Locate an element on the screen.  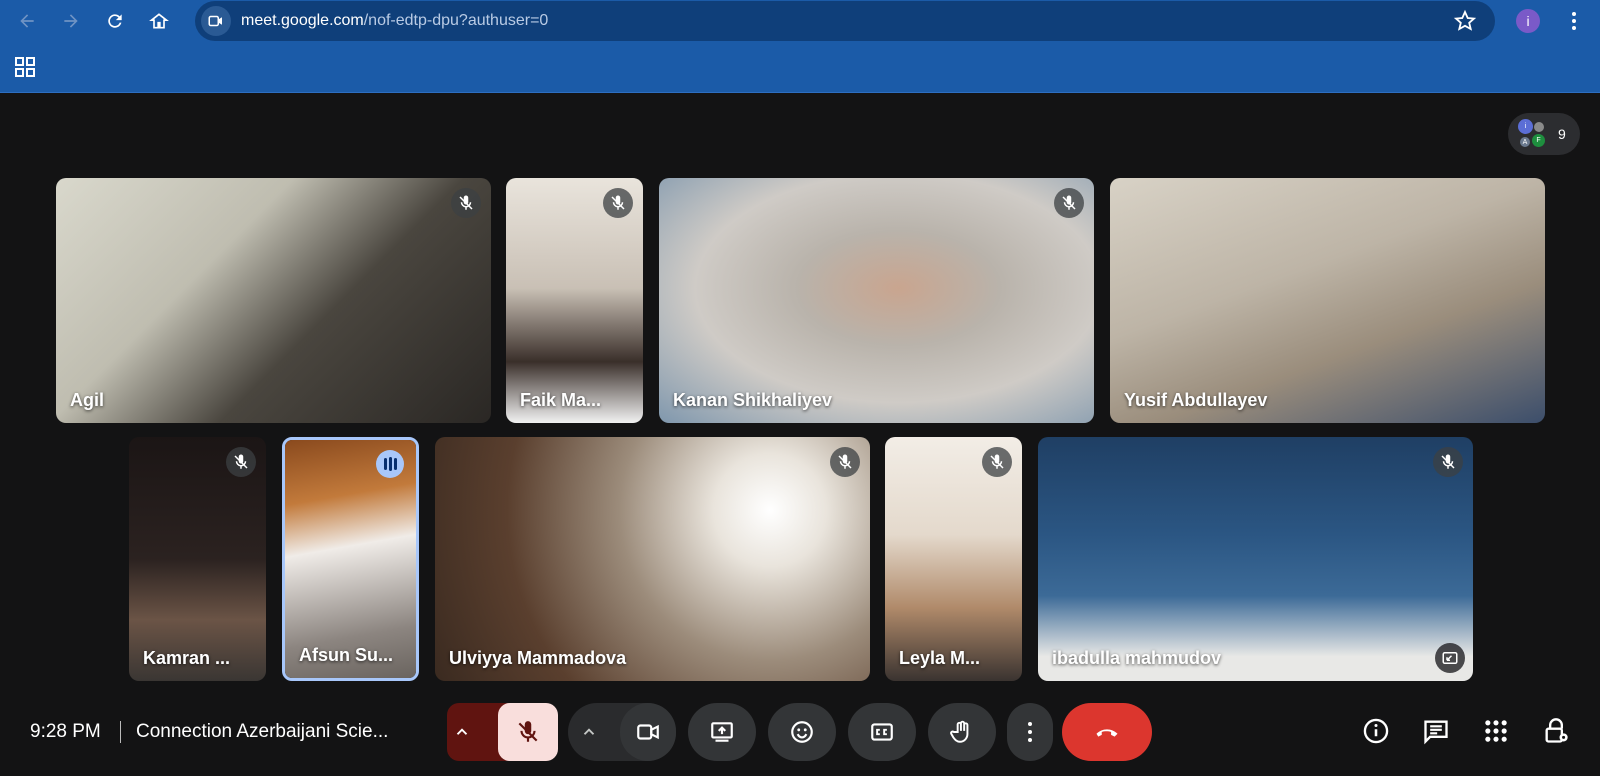
home-icon is located at coordinates (159, 21).